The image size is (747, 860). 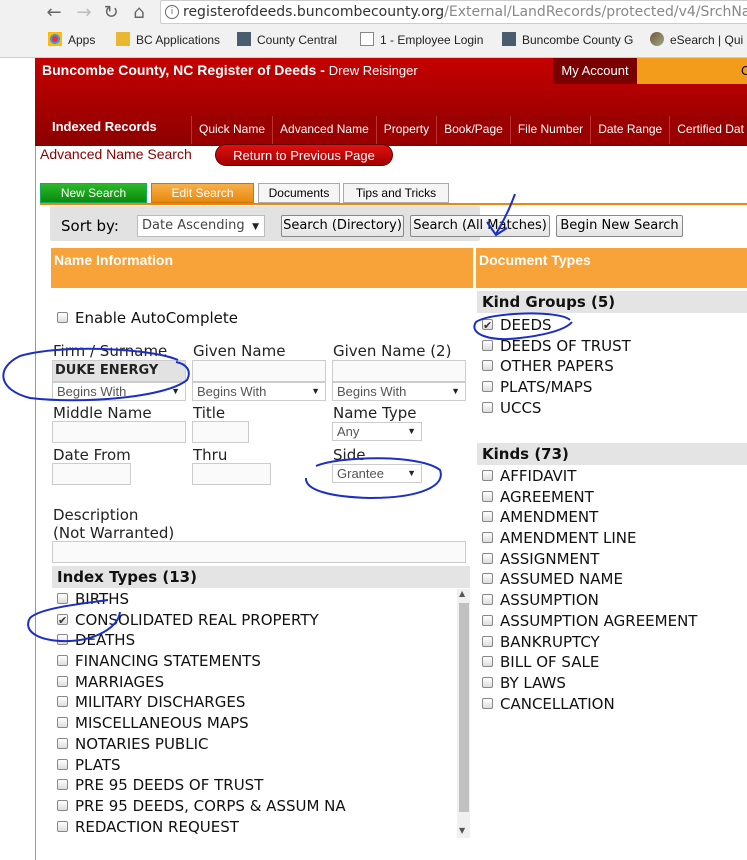 I want to click on name-type-select: Any ▼, so click(x=377, y=431).